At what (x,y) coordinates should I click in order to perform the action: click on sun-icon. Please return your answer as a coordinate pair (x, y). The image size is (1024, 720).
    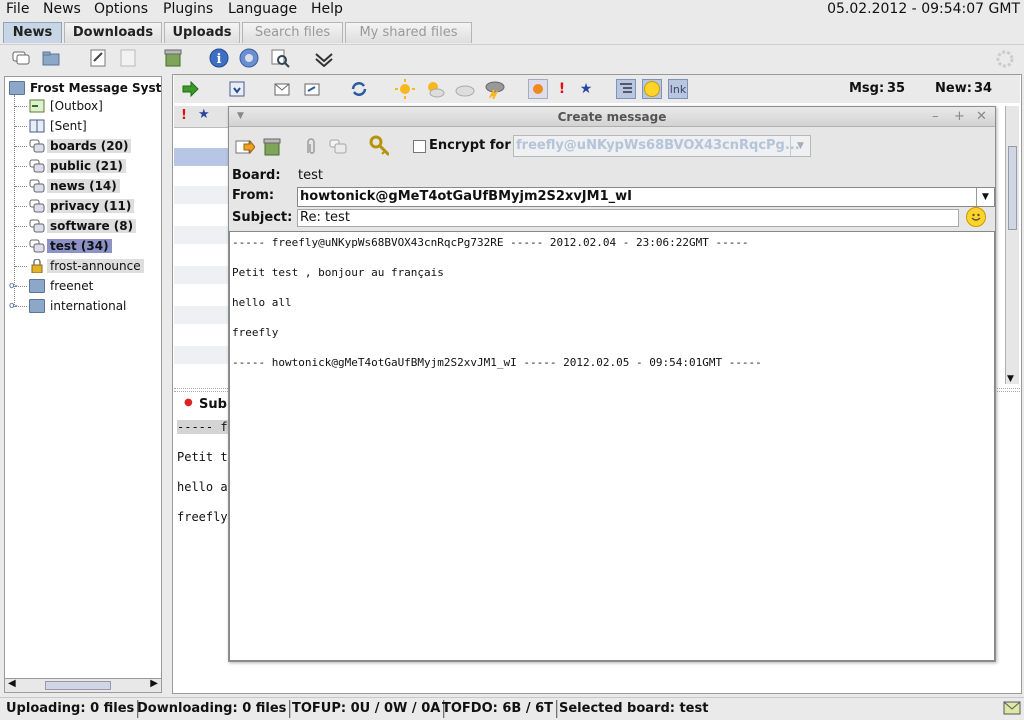
    Looking at the image, I should click on (405, 89).